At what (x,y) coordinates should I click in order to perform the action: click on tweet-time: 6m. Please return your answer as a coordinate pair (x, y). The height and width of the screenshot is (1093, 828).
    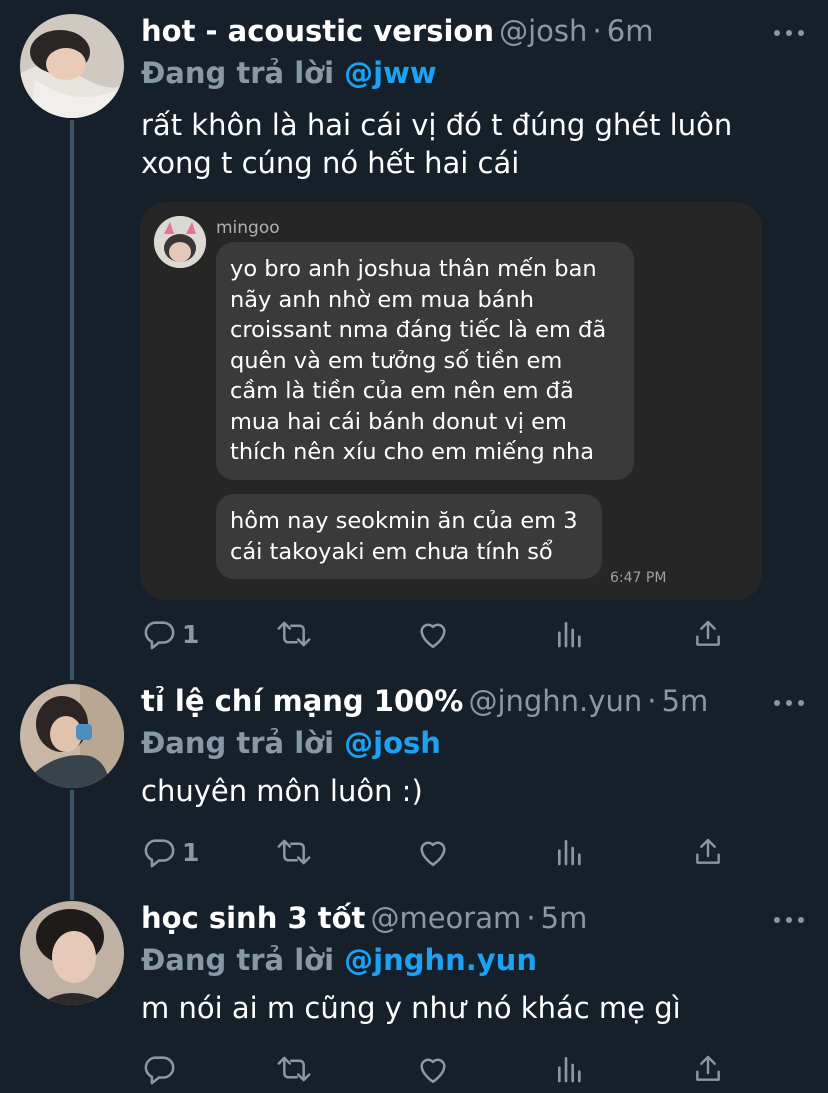
    Looking at the image, I should click on (630, 31).